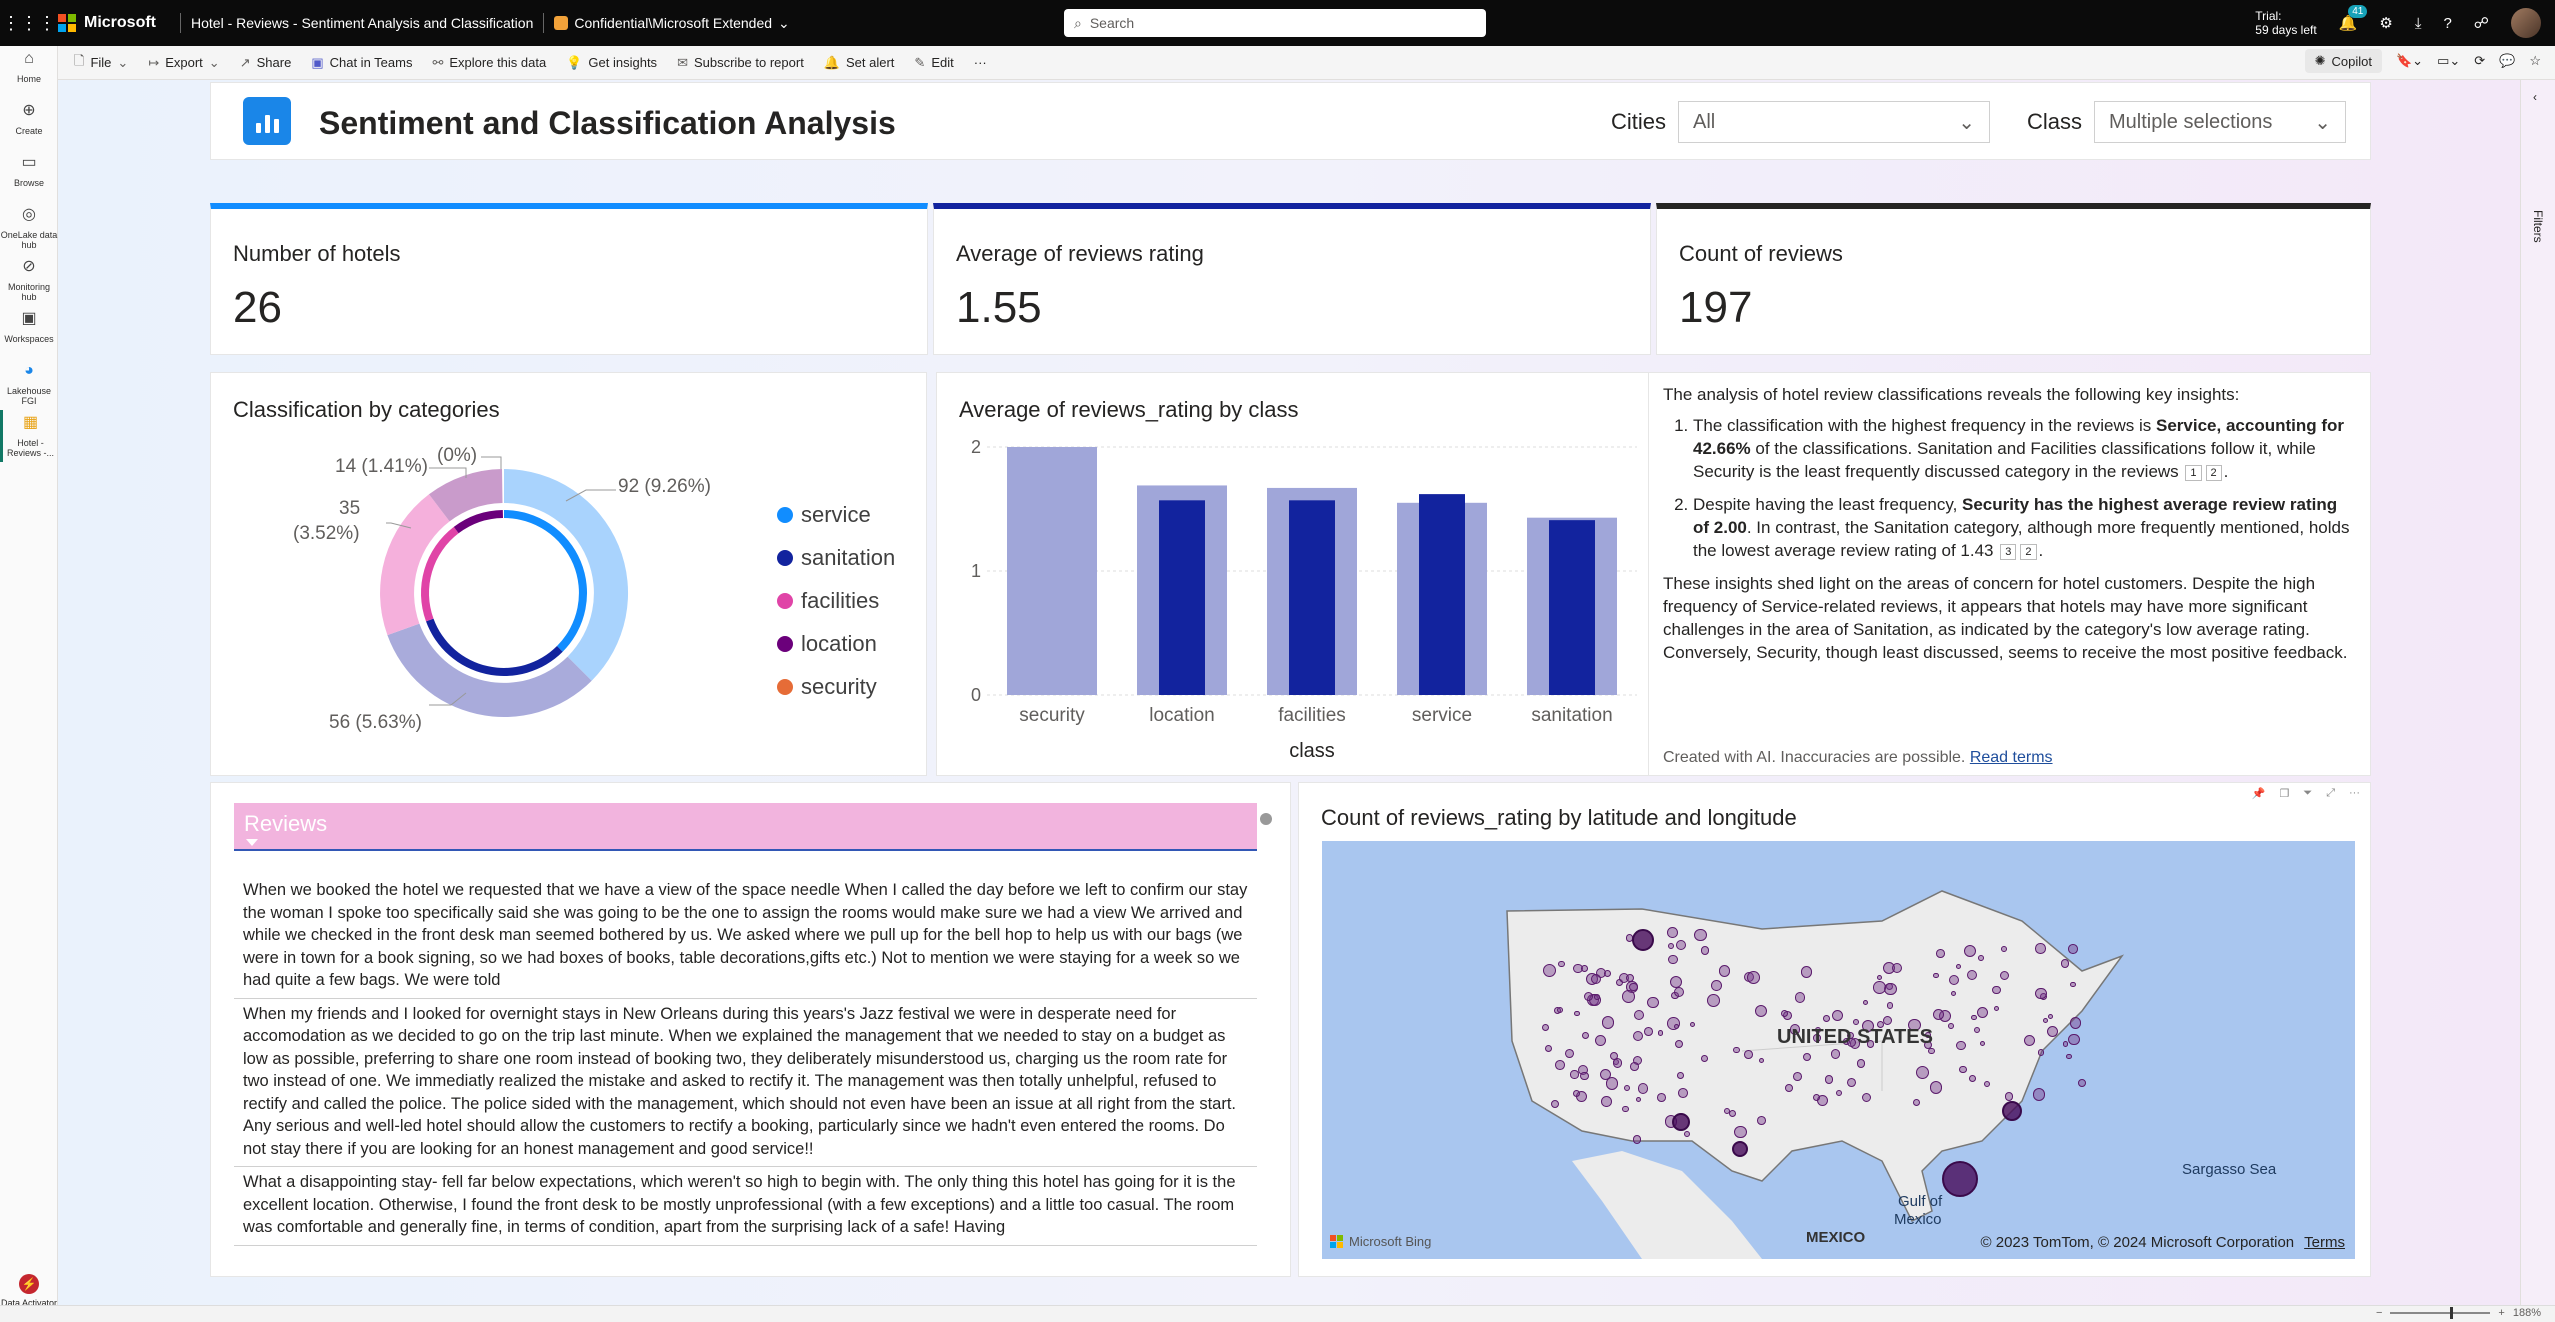  I want to click on set-alert-button: 🔔 Set alert, so click(859, 63).